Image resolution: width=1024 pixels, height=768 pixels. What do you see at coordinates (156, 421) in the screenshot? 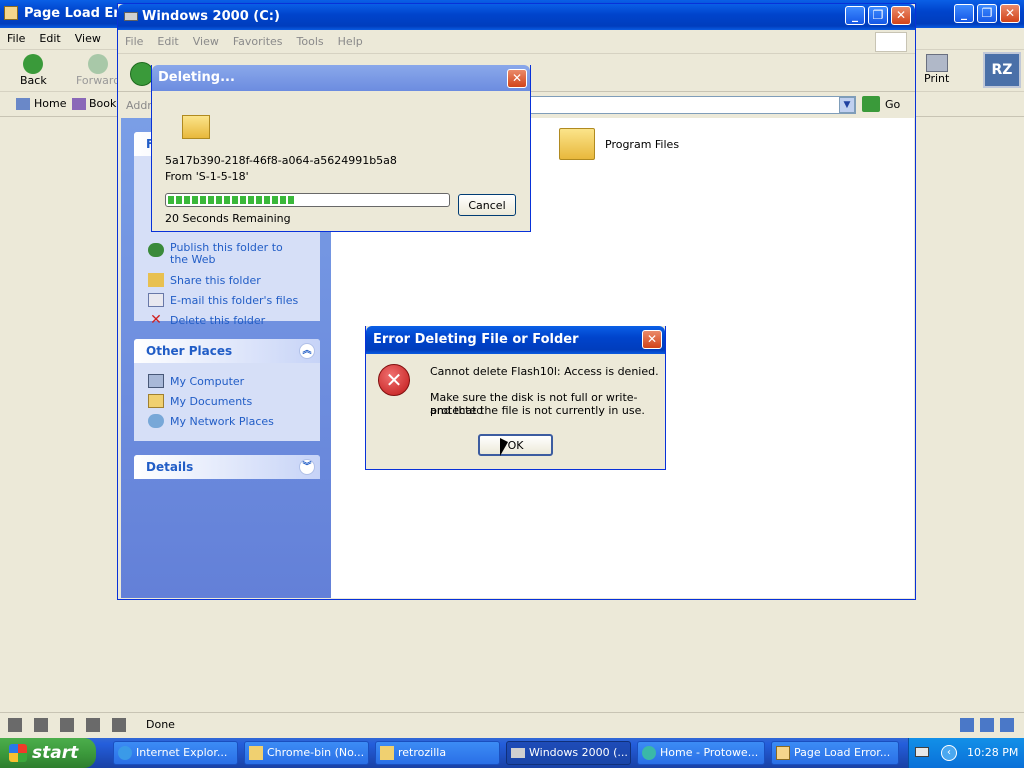
I see `network-icon` at bounding box center [156, 421].